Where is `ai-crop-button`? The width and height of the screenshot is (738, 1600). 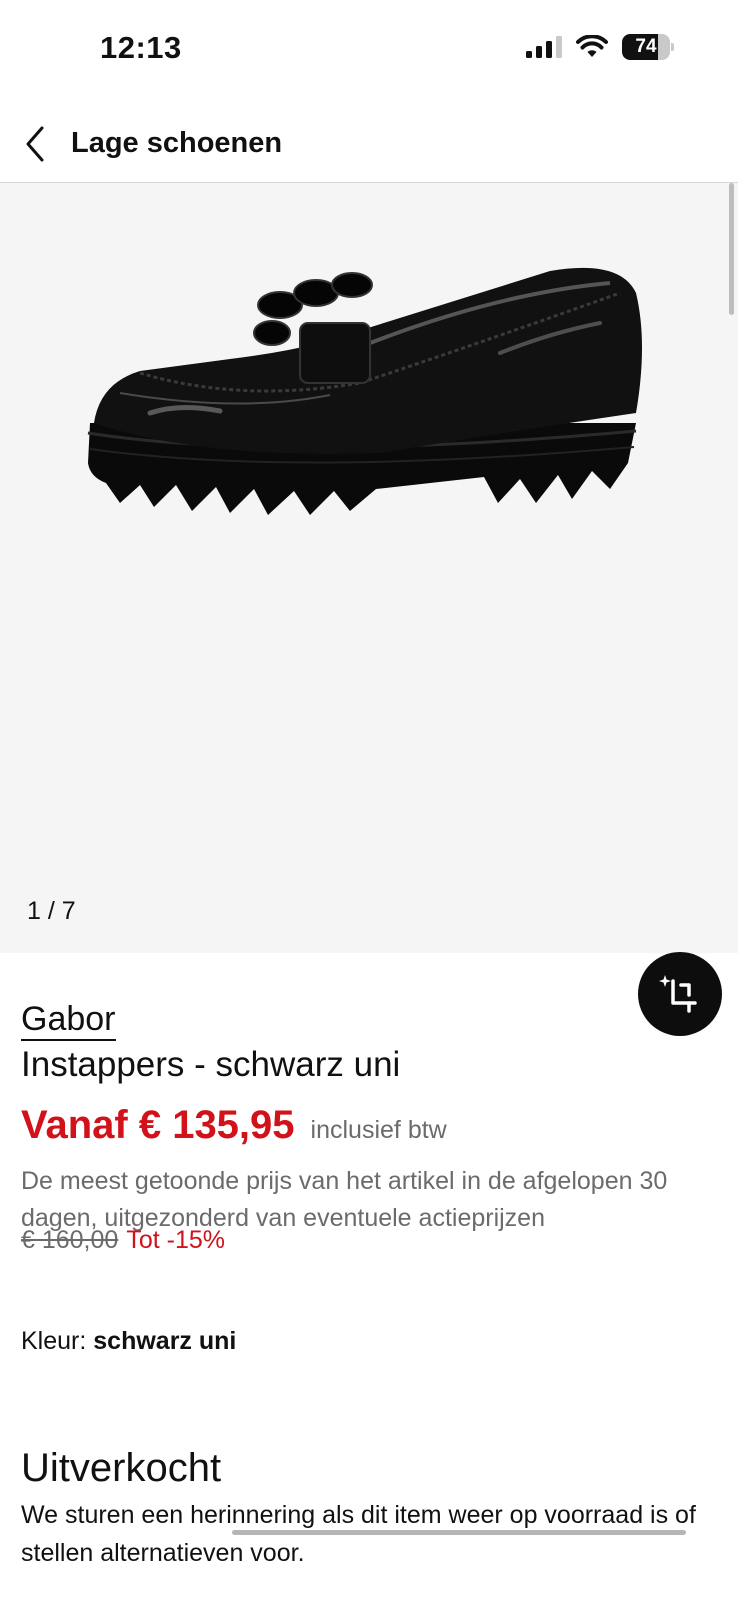 ai-crop-button is located at coordinates (680, 994).